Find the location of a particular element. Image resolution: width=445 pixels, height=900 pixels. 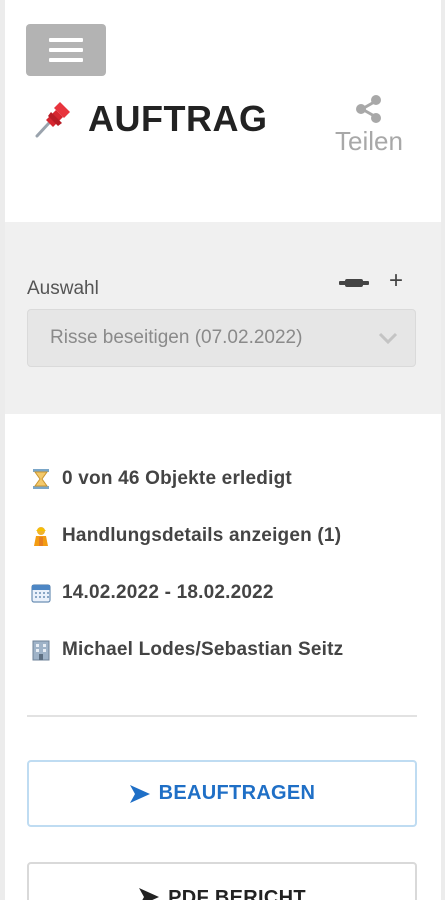

pushpin-icon is located at coordinates (53, 119).